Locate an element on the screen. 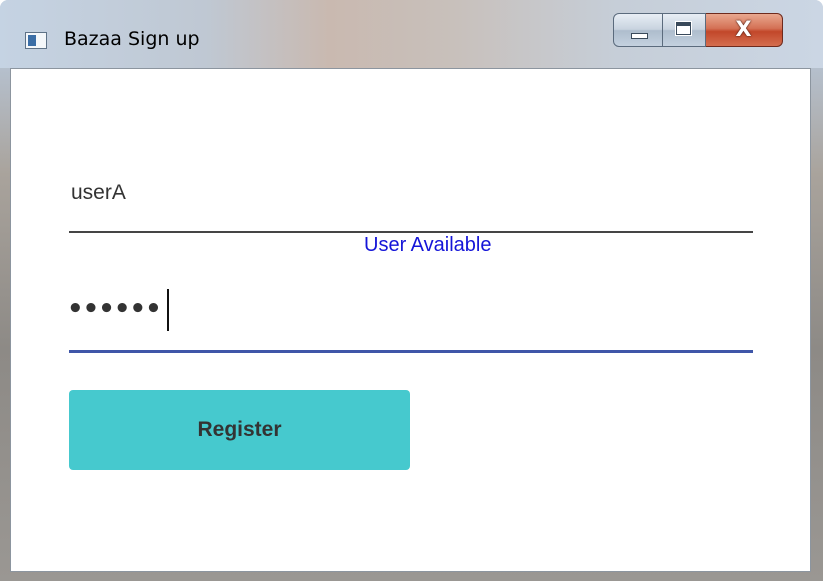 Image resolution: width=823 pixels, height=581 pixels. app-window-icon is located at coordinates (36, 40).